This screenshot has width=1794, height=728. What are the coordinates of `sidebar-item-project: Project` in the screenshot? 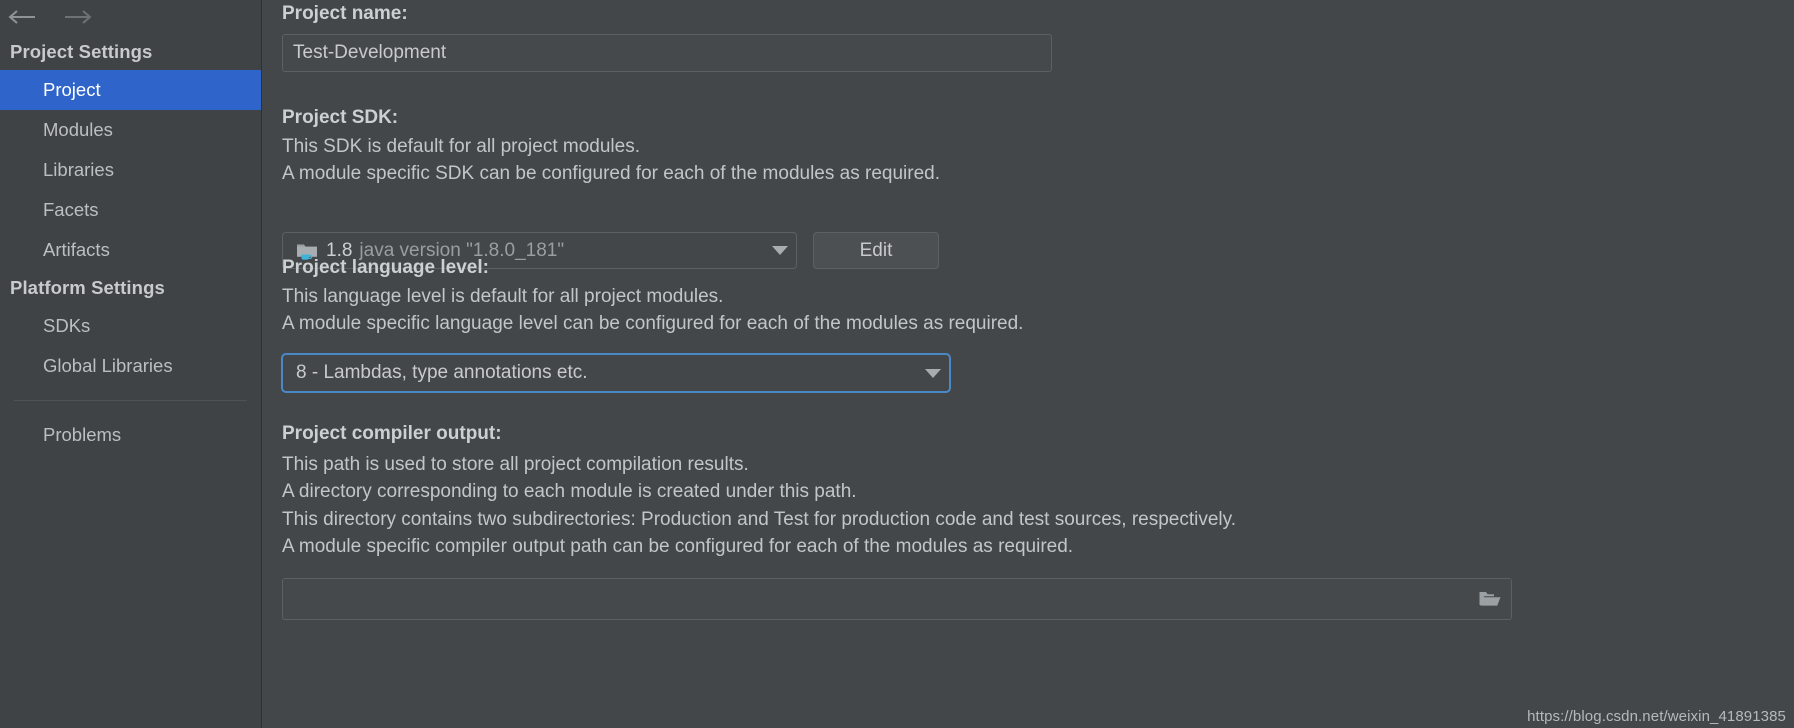 It's located at (130, 90).